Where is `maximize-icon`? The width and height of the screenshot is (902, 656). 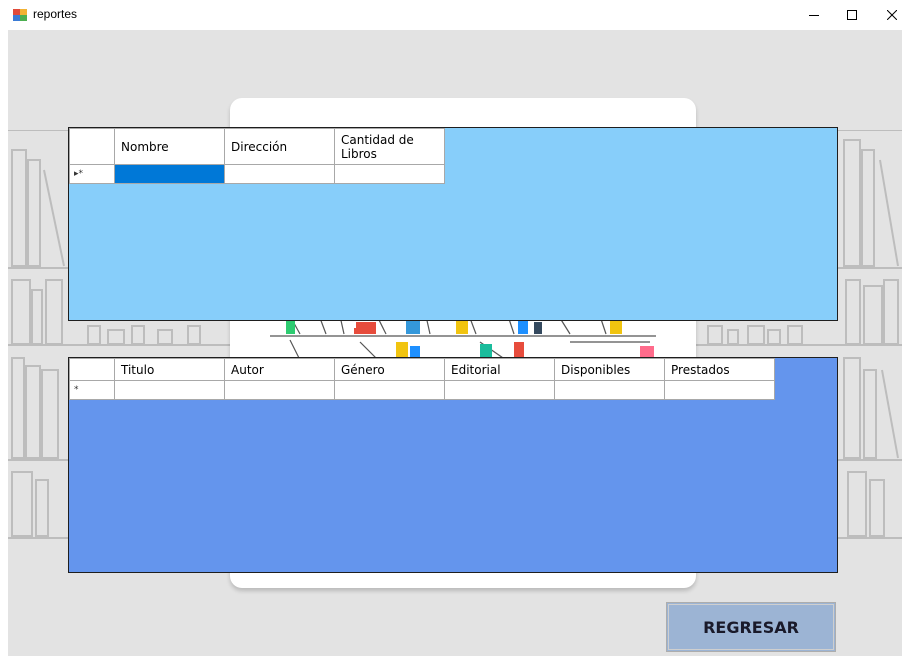
maximize-icon is located at coordinates (852, 15).